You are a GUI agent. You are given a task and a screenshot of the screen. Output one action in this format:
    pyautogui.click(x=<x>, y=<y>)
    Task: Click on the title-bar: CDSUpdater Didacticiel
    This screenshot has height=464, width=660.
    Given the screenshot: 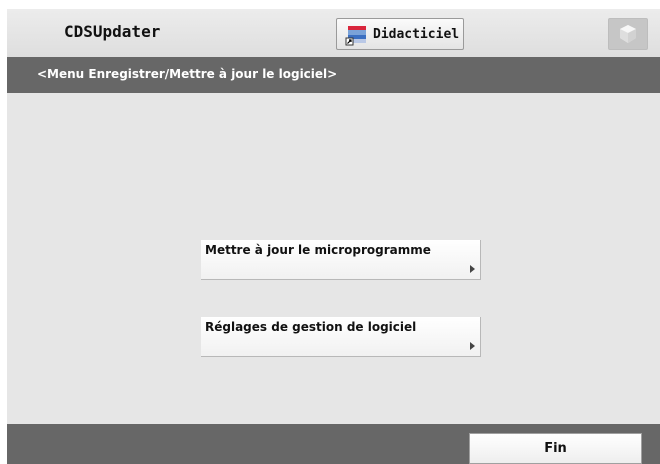 What is the action you would take?
    pyautogui.click(x=333, y=33)
    